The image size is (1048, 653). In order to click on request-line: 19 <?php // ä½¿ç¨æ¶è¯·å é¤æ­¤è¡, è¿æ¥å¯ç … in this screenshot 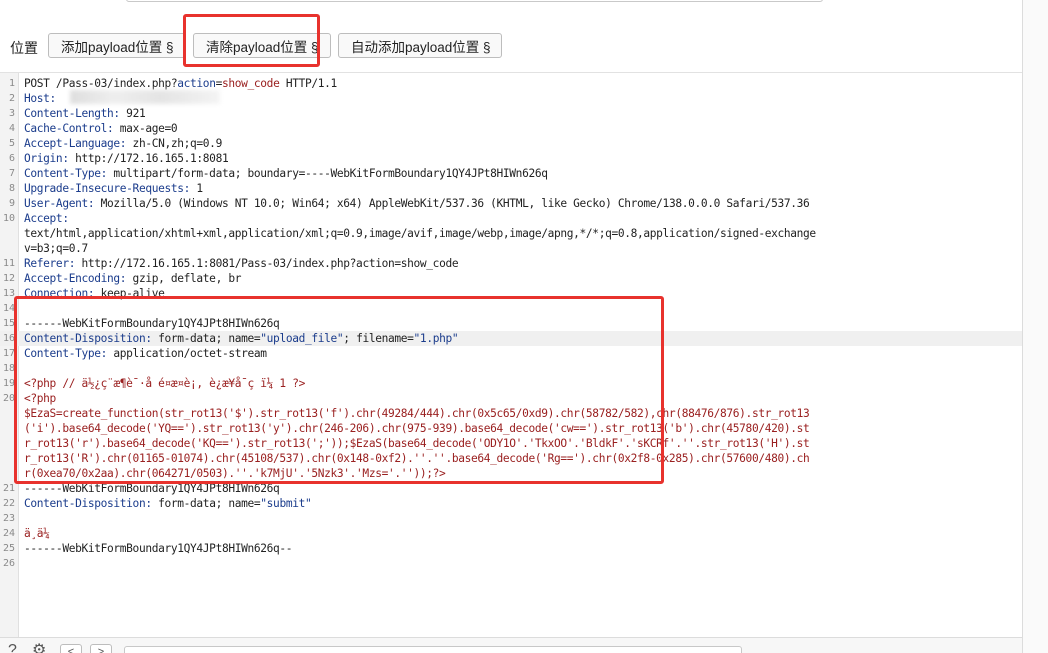, I will do `click(511, 383)`.